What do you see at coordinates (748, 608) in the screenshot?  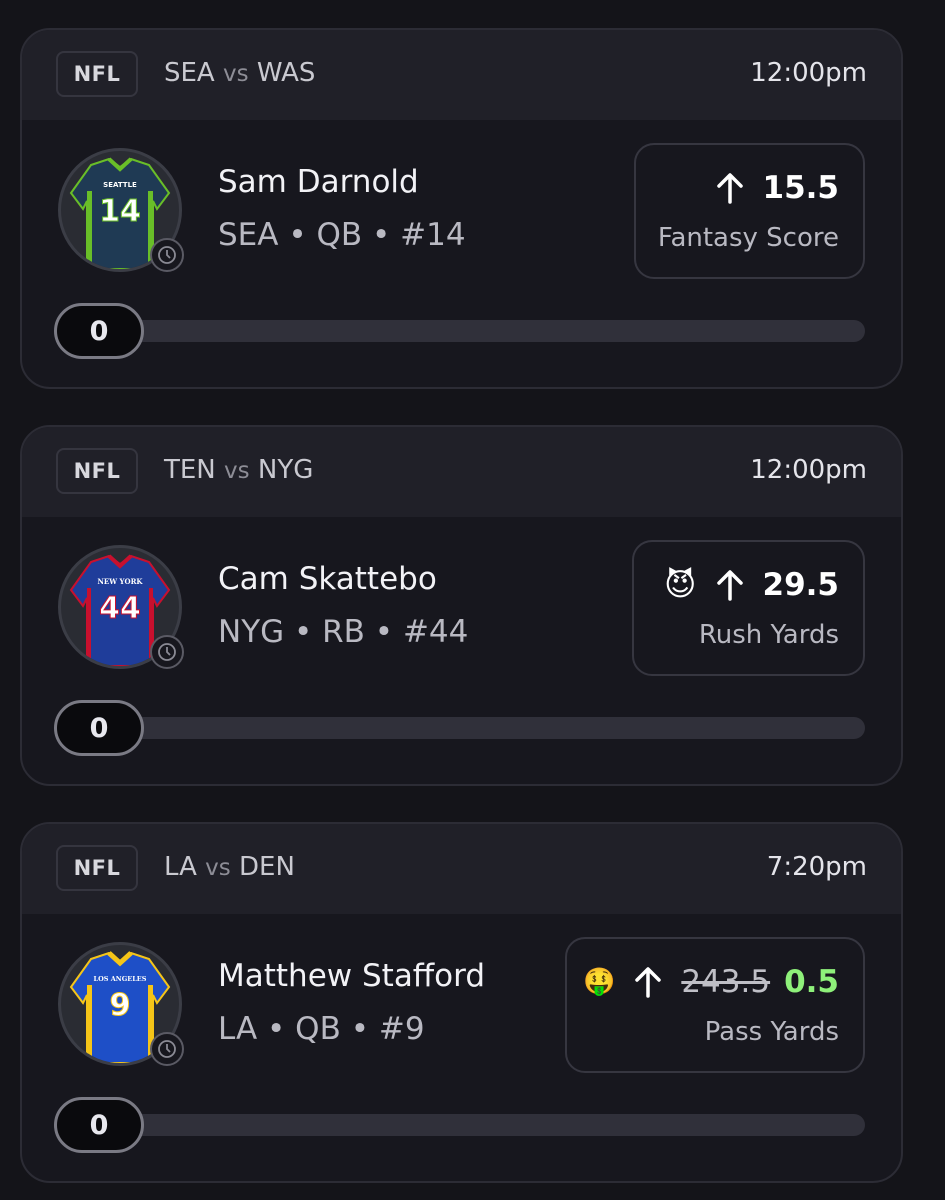 I see `prop-selection: 😈 29.5 Rush Yards` at bounding box center [748, 608].